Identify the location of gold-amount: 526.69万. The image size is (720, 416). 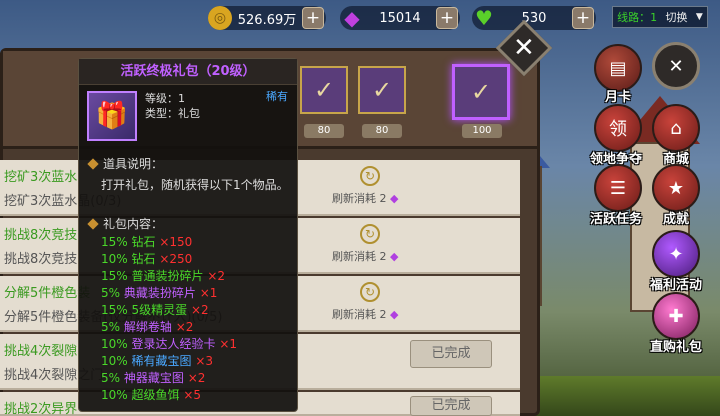
(267, 20).